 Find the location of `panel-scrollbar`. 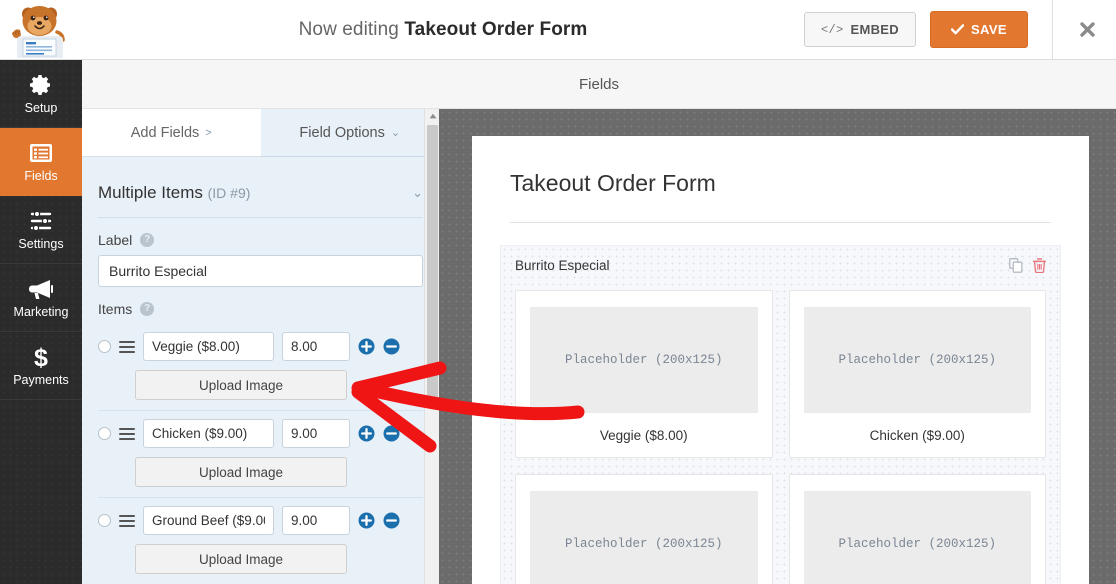

panel-scrollbar is located at coordinates (432, 346).